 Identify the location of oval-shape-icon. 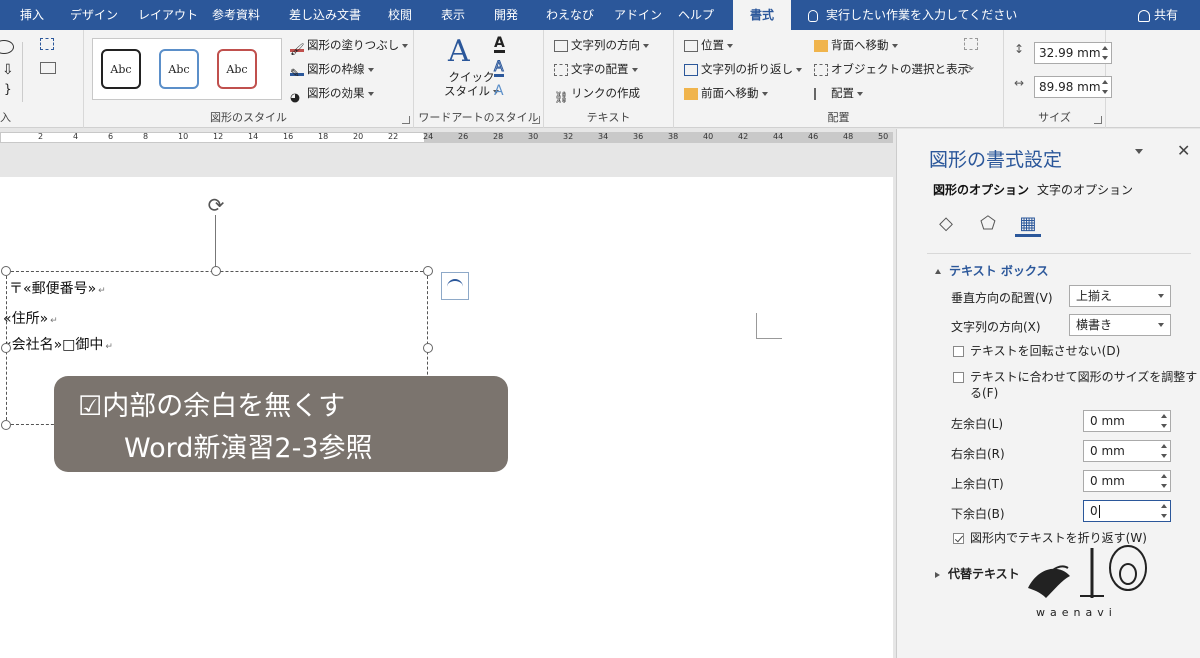
(7, 47).